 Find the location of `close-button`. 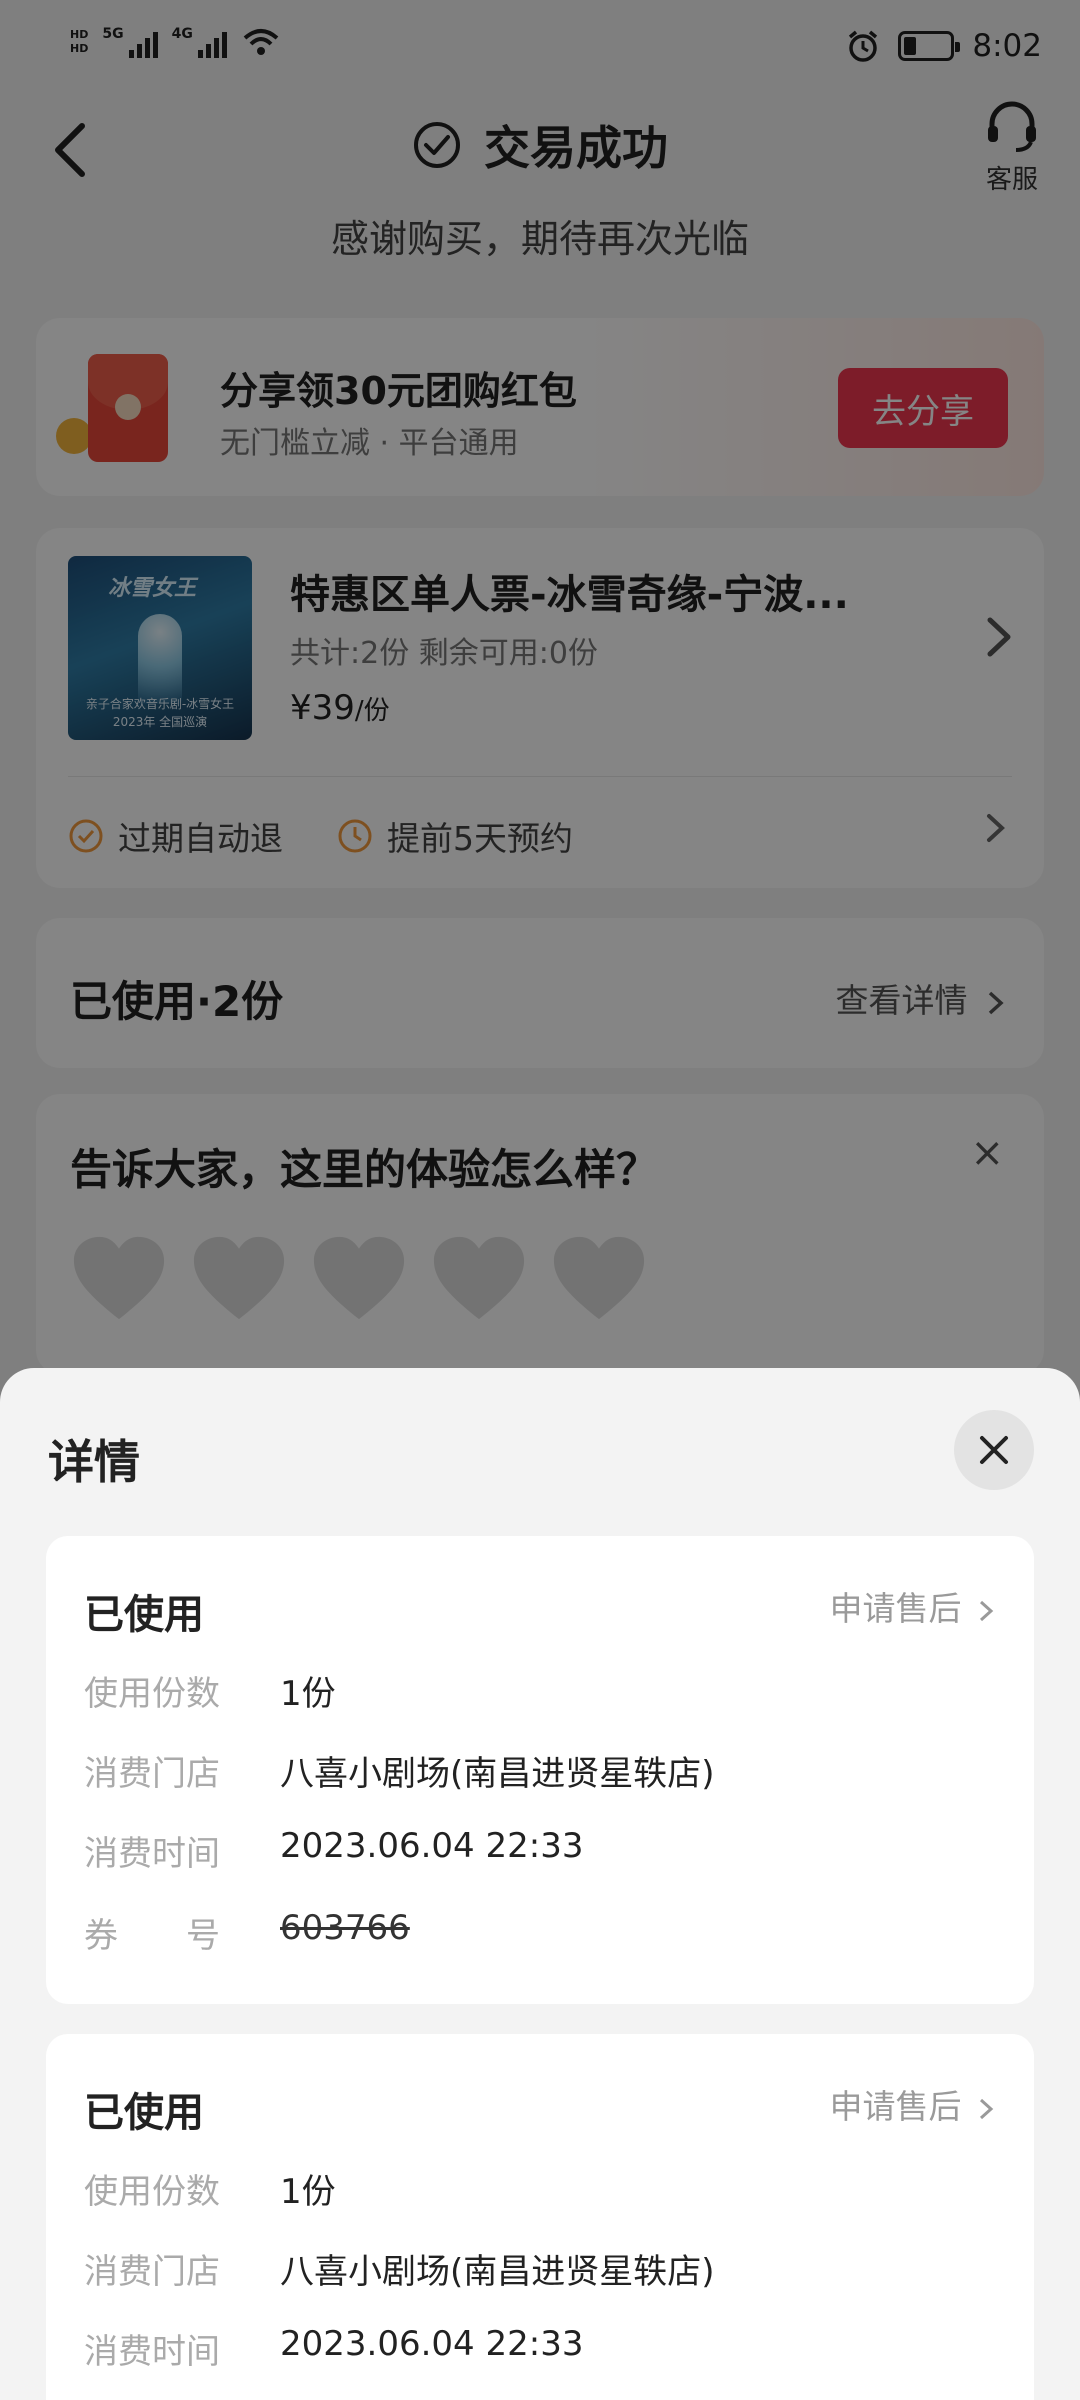

close-button is located at coordinates (994, 1450).